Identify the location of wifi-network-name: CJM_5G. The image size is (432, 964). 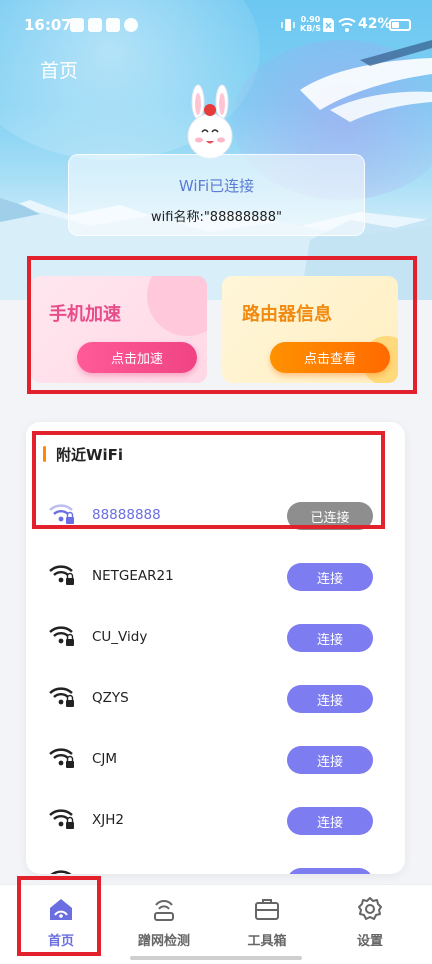
(117, 873).